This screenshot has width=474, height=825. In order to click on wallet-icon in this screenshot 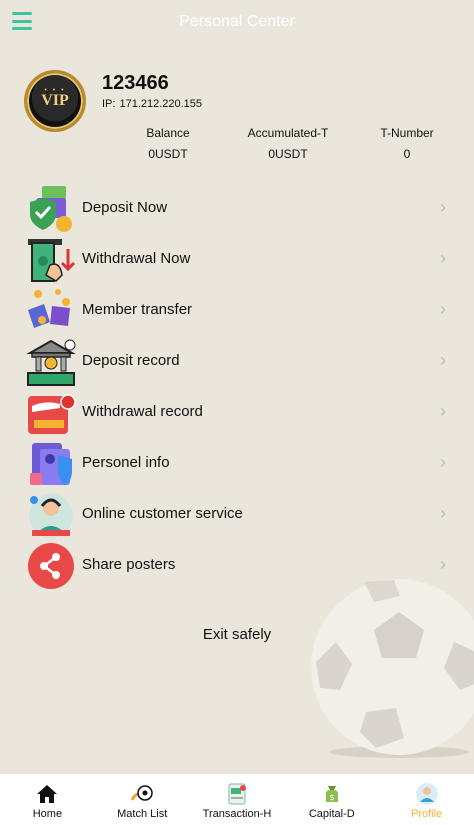, I will do `click(52, 414)`.